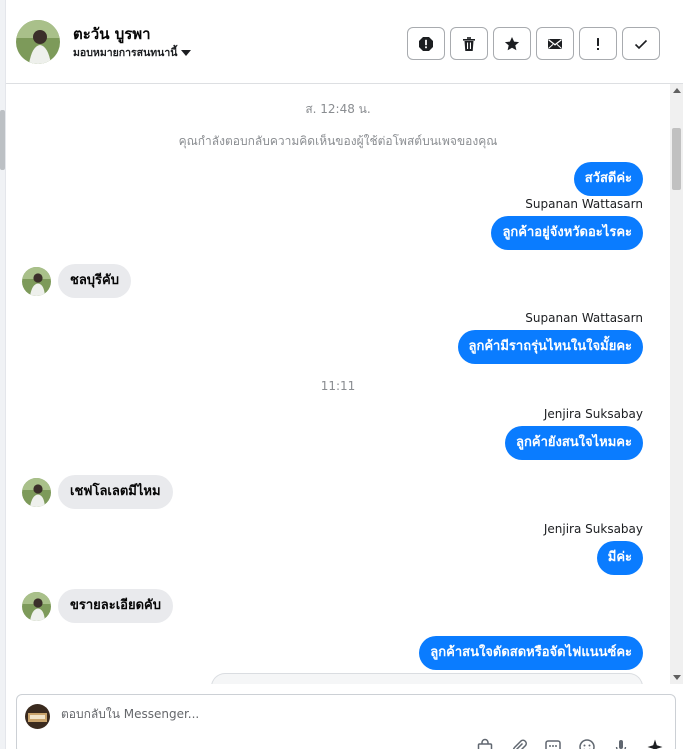  Describe the element at coordinates (115, 606) in the screenshot. I see `incoming-message: ขรายละเอียดคับ` at that location.